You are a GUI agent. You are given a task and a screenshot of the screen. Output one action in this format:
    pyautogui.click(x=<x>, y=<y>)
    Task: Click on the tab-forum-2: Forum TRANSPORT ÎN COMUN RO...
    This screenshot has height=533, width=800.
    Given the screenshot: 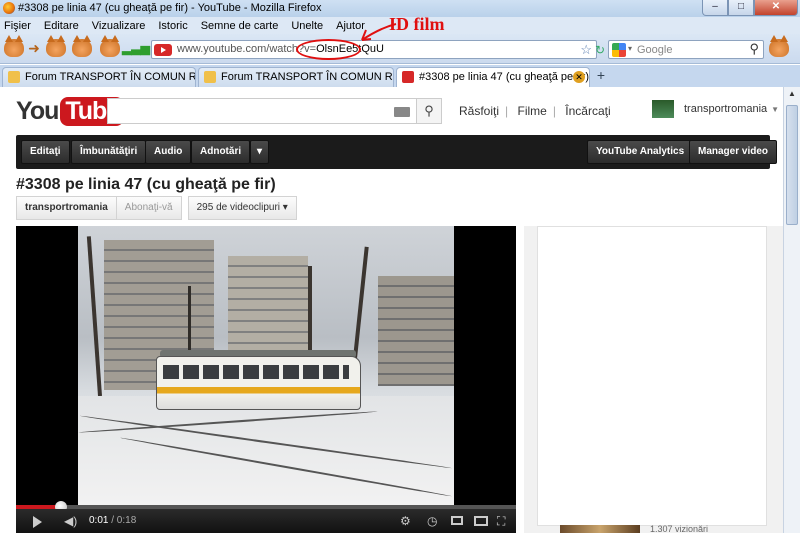 What is the action you would take?
    pyautogui.click(x=296, y=77)
    